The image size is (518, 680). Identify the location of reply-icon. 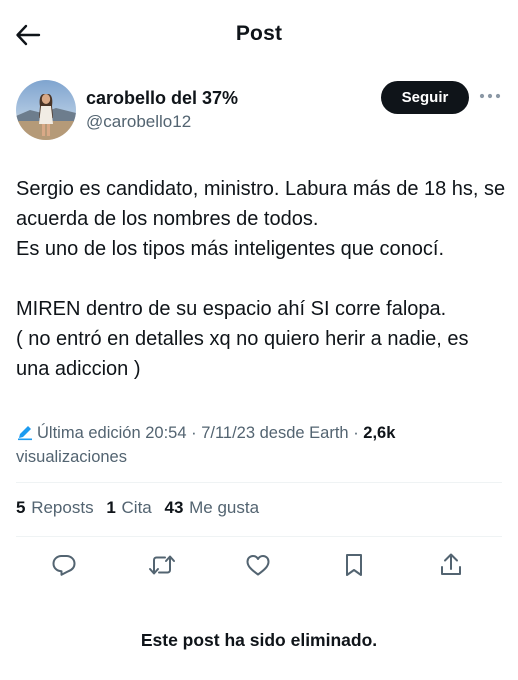
(64, 565).